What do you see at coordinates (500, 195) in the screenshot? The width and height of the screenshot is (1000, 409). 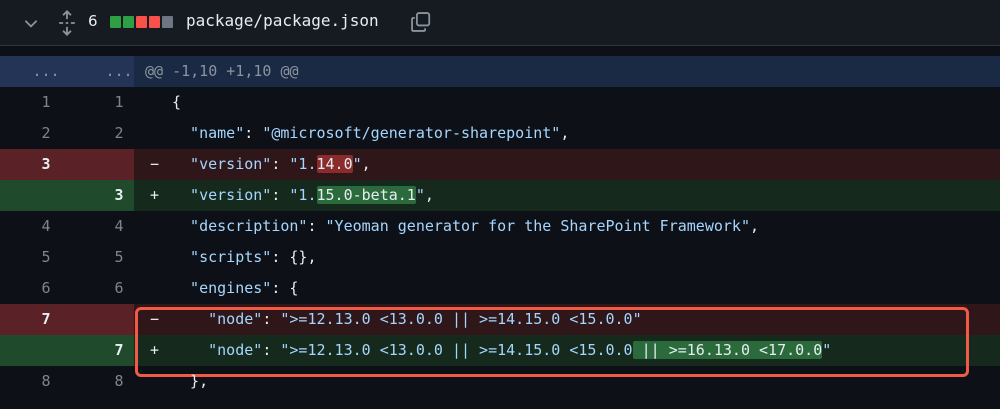 I see `added-line: 3 + "version": "1.15.0-beta.1",` at bounding box center [500, 195].